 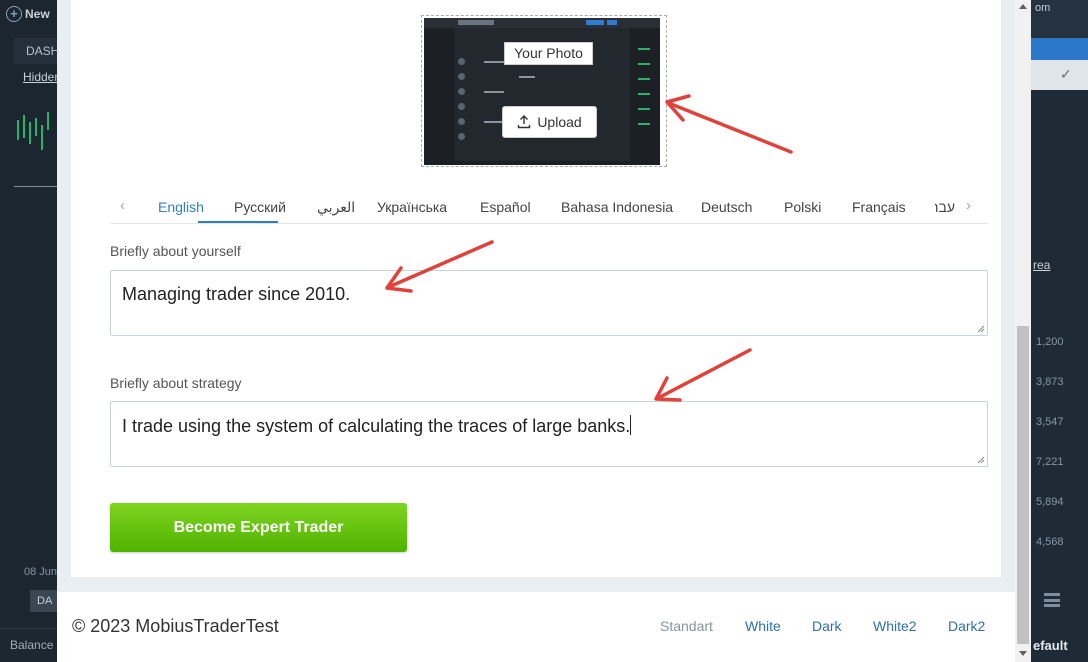 I want to click on scroll-up-icon, so click(x=1023, y=6).